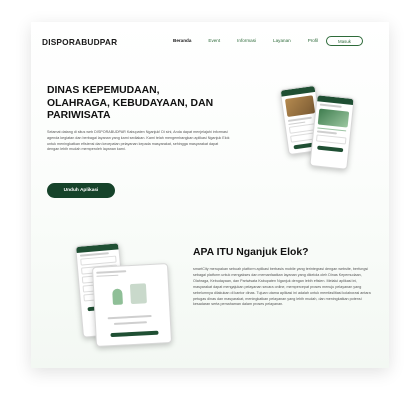 Image resolution: width=413 pixels, height=405 pixels. Describe the element at coordinates (282, 40) in the screenshot. I see `nav-item-layanan: Layanan` at that location.